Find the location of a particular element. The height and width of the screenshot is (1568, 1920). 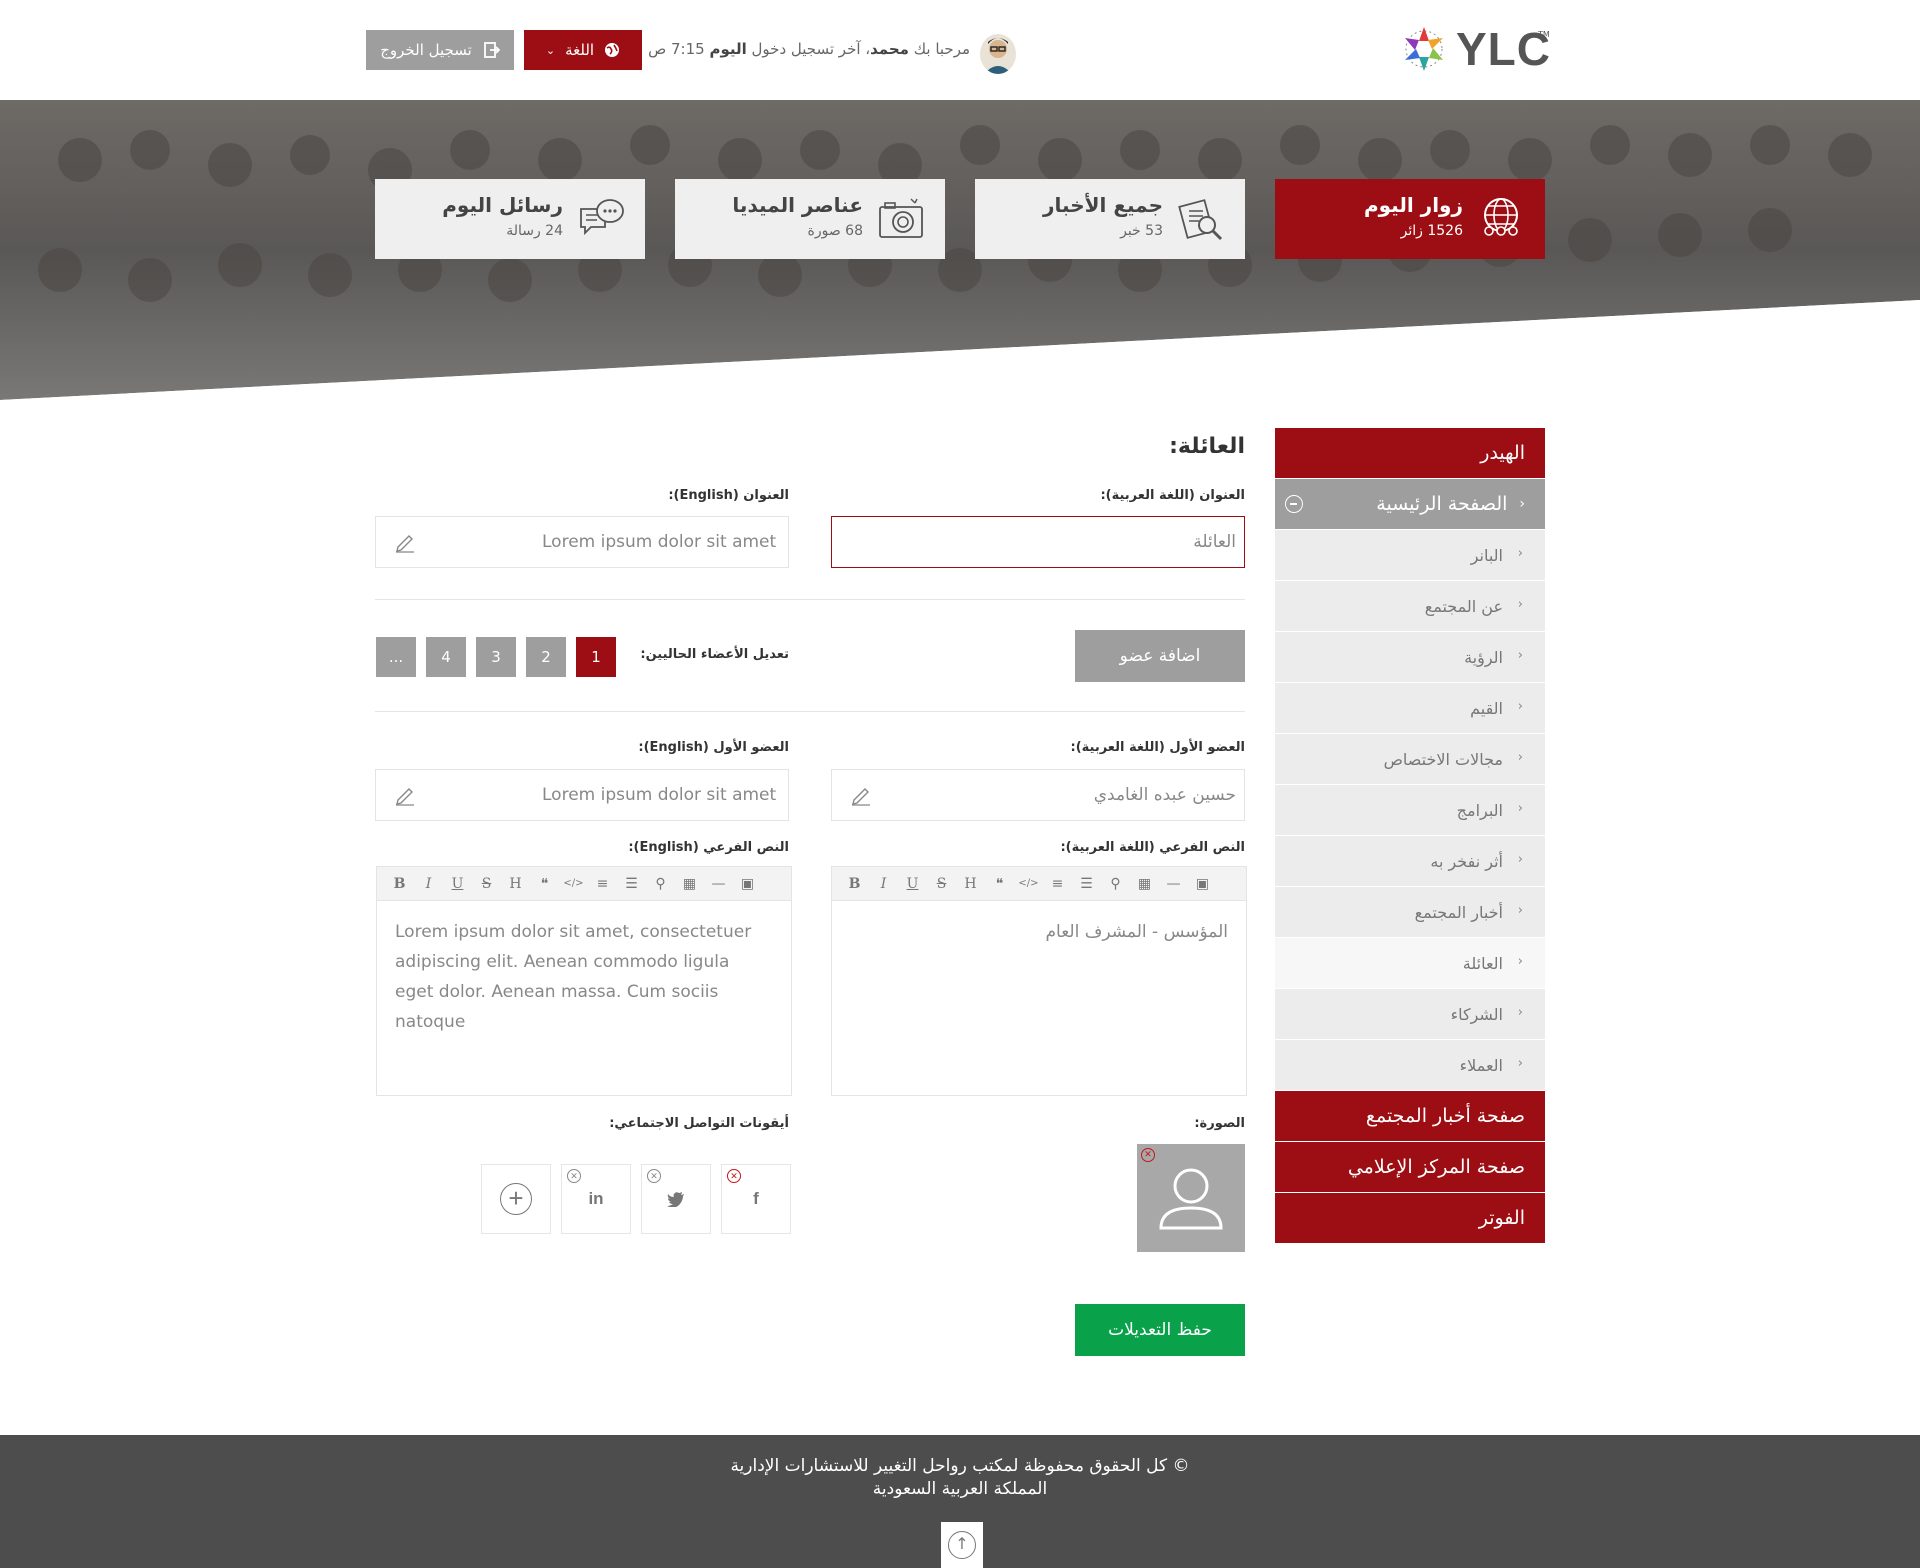

sidebar-page-news: صفحة أخبار المجتمع is located at coordinates (1410, 1116).